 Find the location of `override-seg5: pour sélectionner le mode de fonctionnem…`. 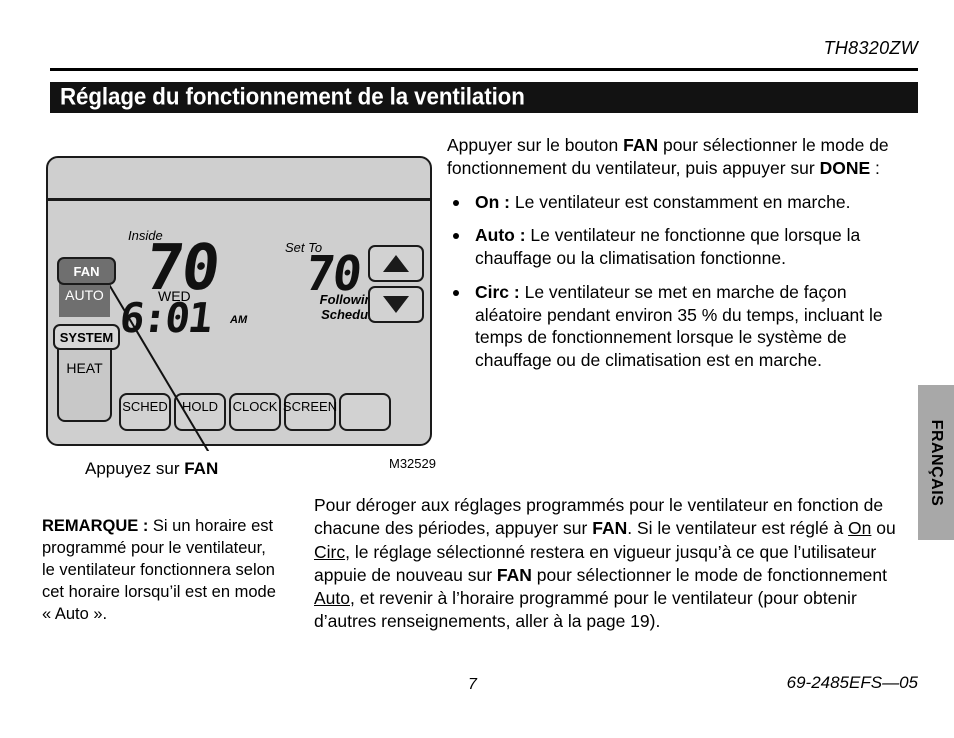

override-seg5: pour sélectionner le mode de fonctionnem… is located at coordinates (709, 574).